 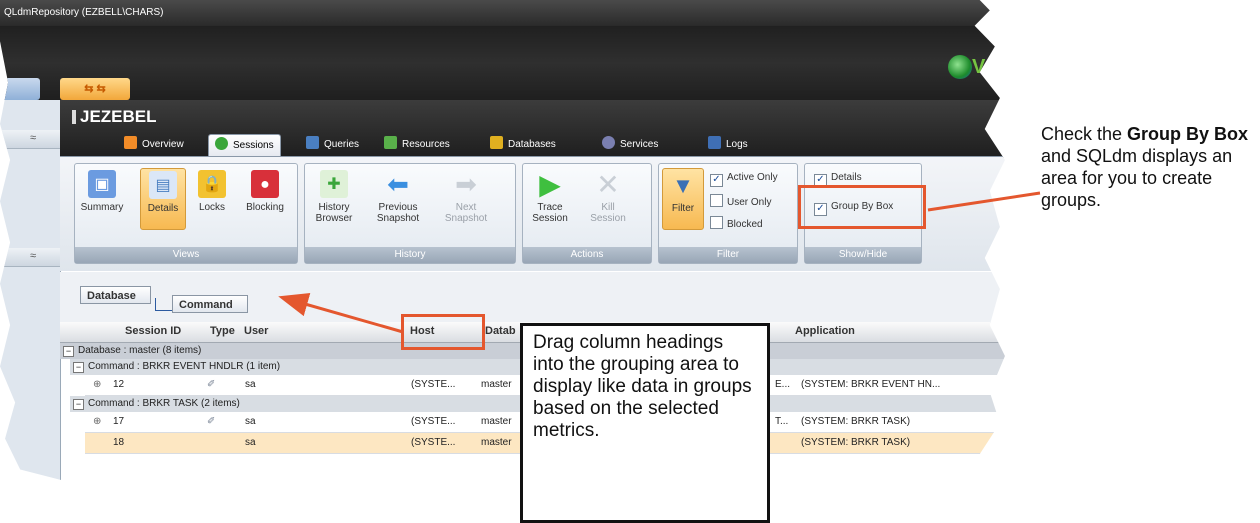 I want to click on arrow-to-group-by-box, so click(x=984, y=201).